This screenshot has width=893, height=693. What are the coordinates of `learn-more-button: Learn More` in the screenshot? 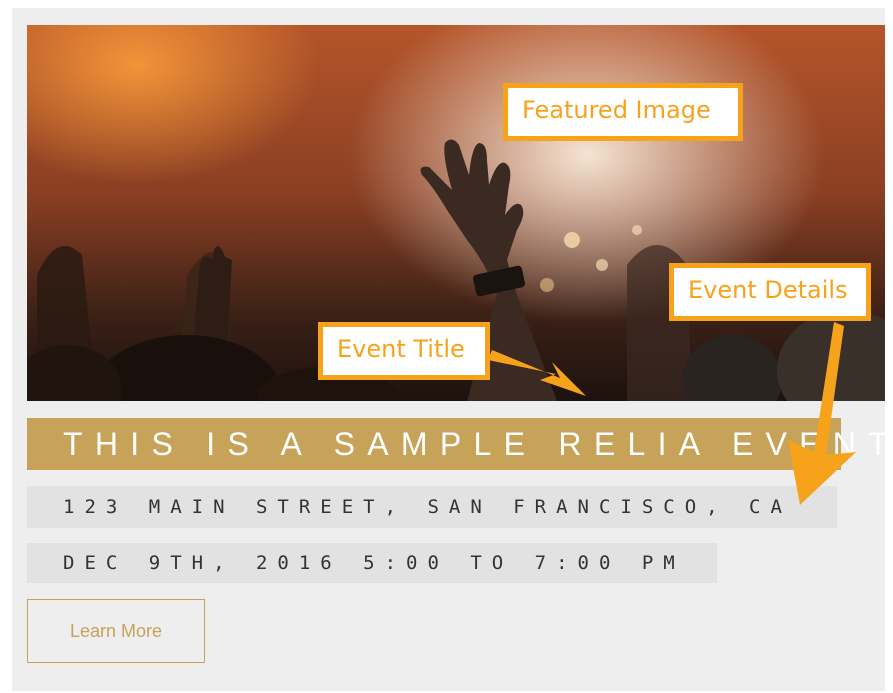 It's located at (116, 631).